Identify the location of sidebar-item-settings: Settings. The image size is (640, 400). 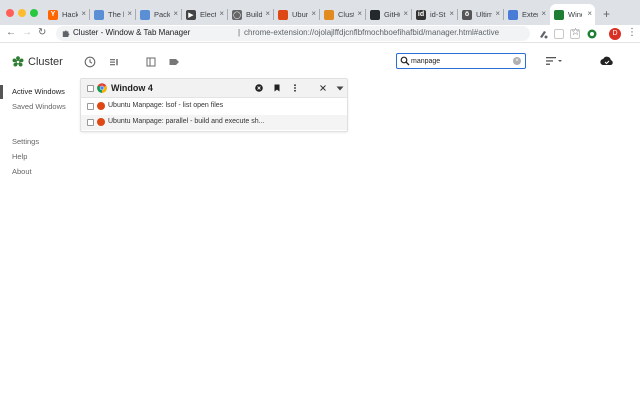
(25, 141).